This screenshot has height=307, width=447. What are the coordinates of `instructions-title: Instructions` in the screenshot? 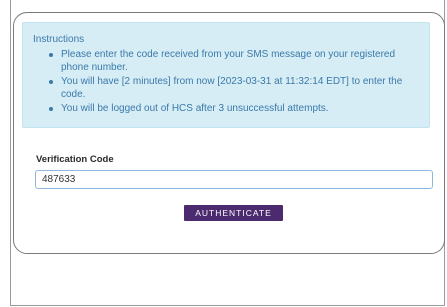 It's located at (59, 39).